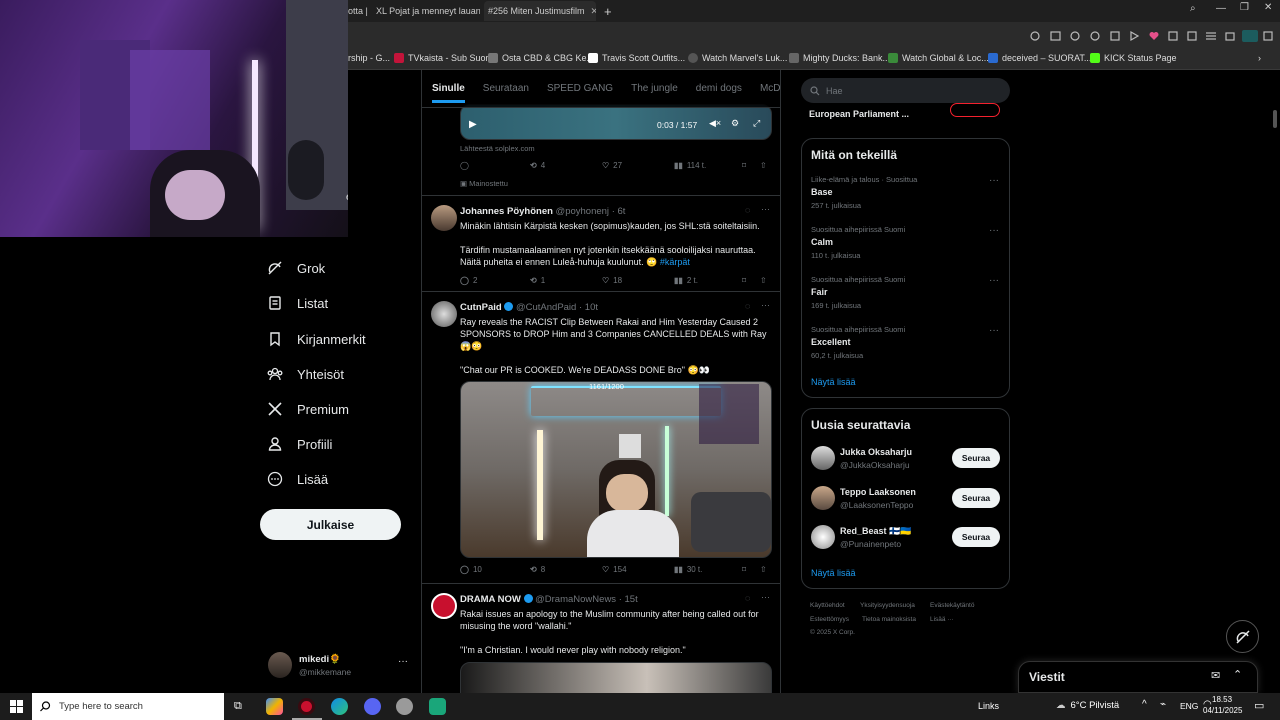 The width and height of the screenshot is (1280, 720). I want to click on like-button: ♡ 27, so click(612, 165).